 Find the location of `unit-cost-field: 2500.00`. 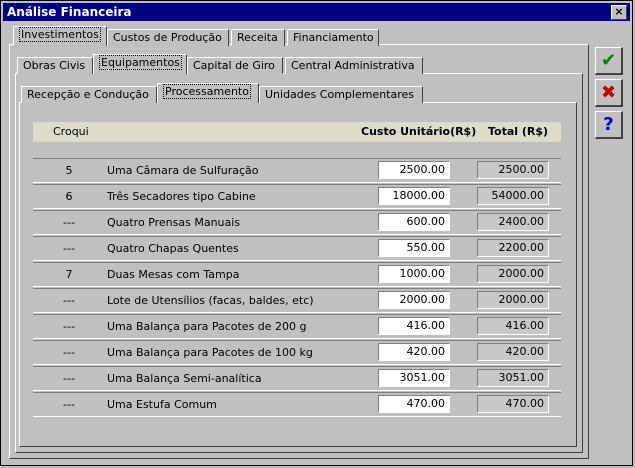

unit-cost-field: 2500.00 is located at coordinates (414, 170).